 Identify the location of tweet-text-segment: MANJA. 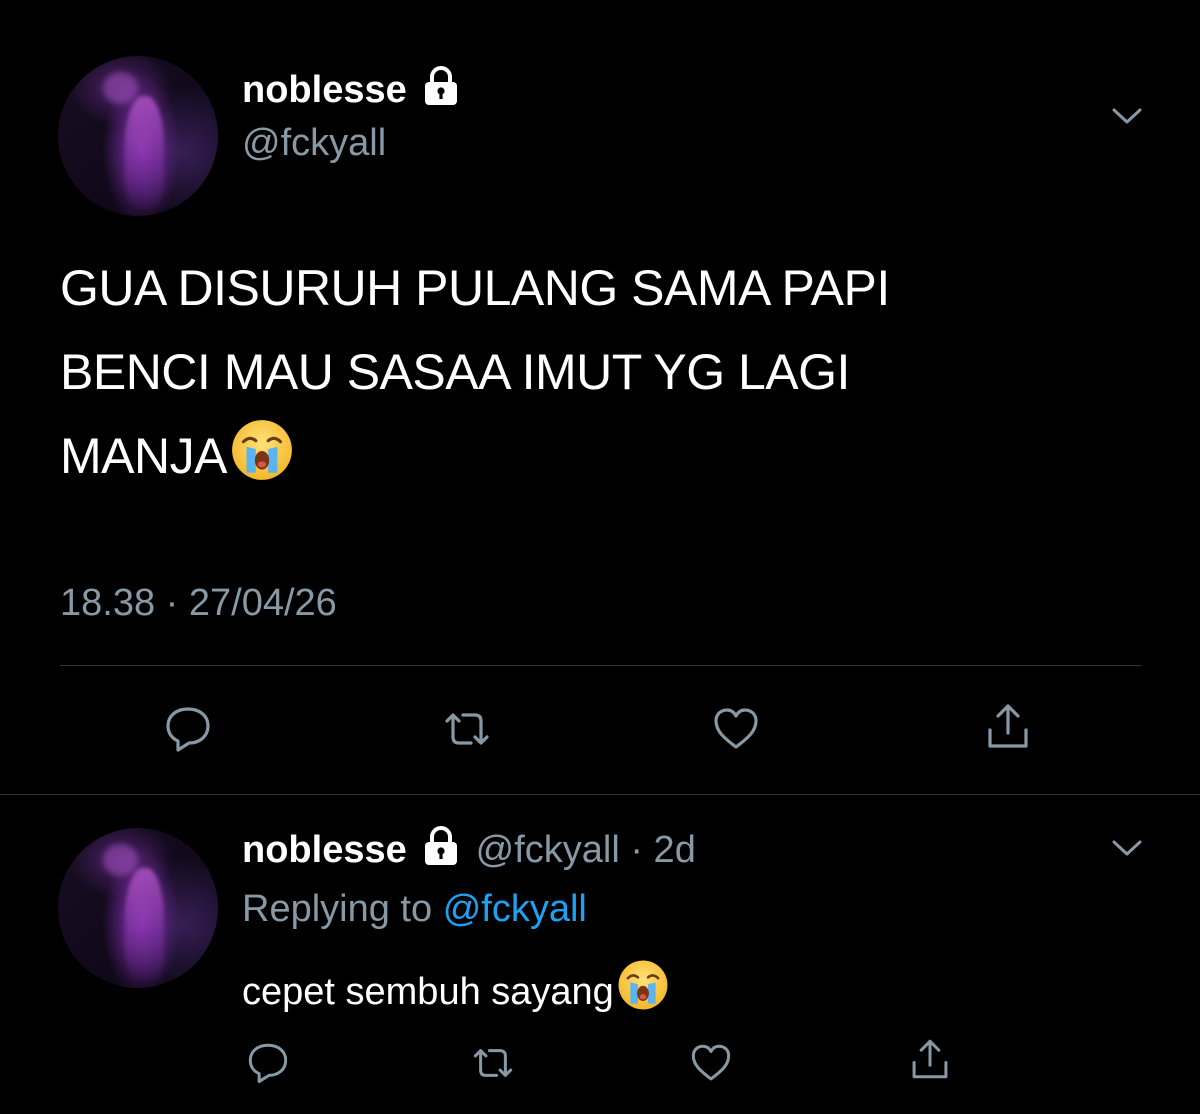
(143, 456).